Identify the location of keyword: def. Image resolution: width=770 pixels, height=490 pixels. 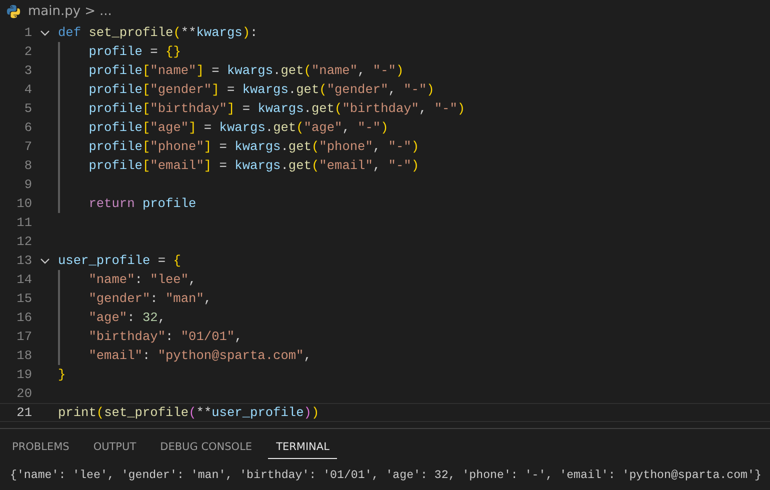
(70, 32).